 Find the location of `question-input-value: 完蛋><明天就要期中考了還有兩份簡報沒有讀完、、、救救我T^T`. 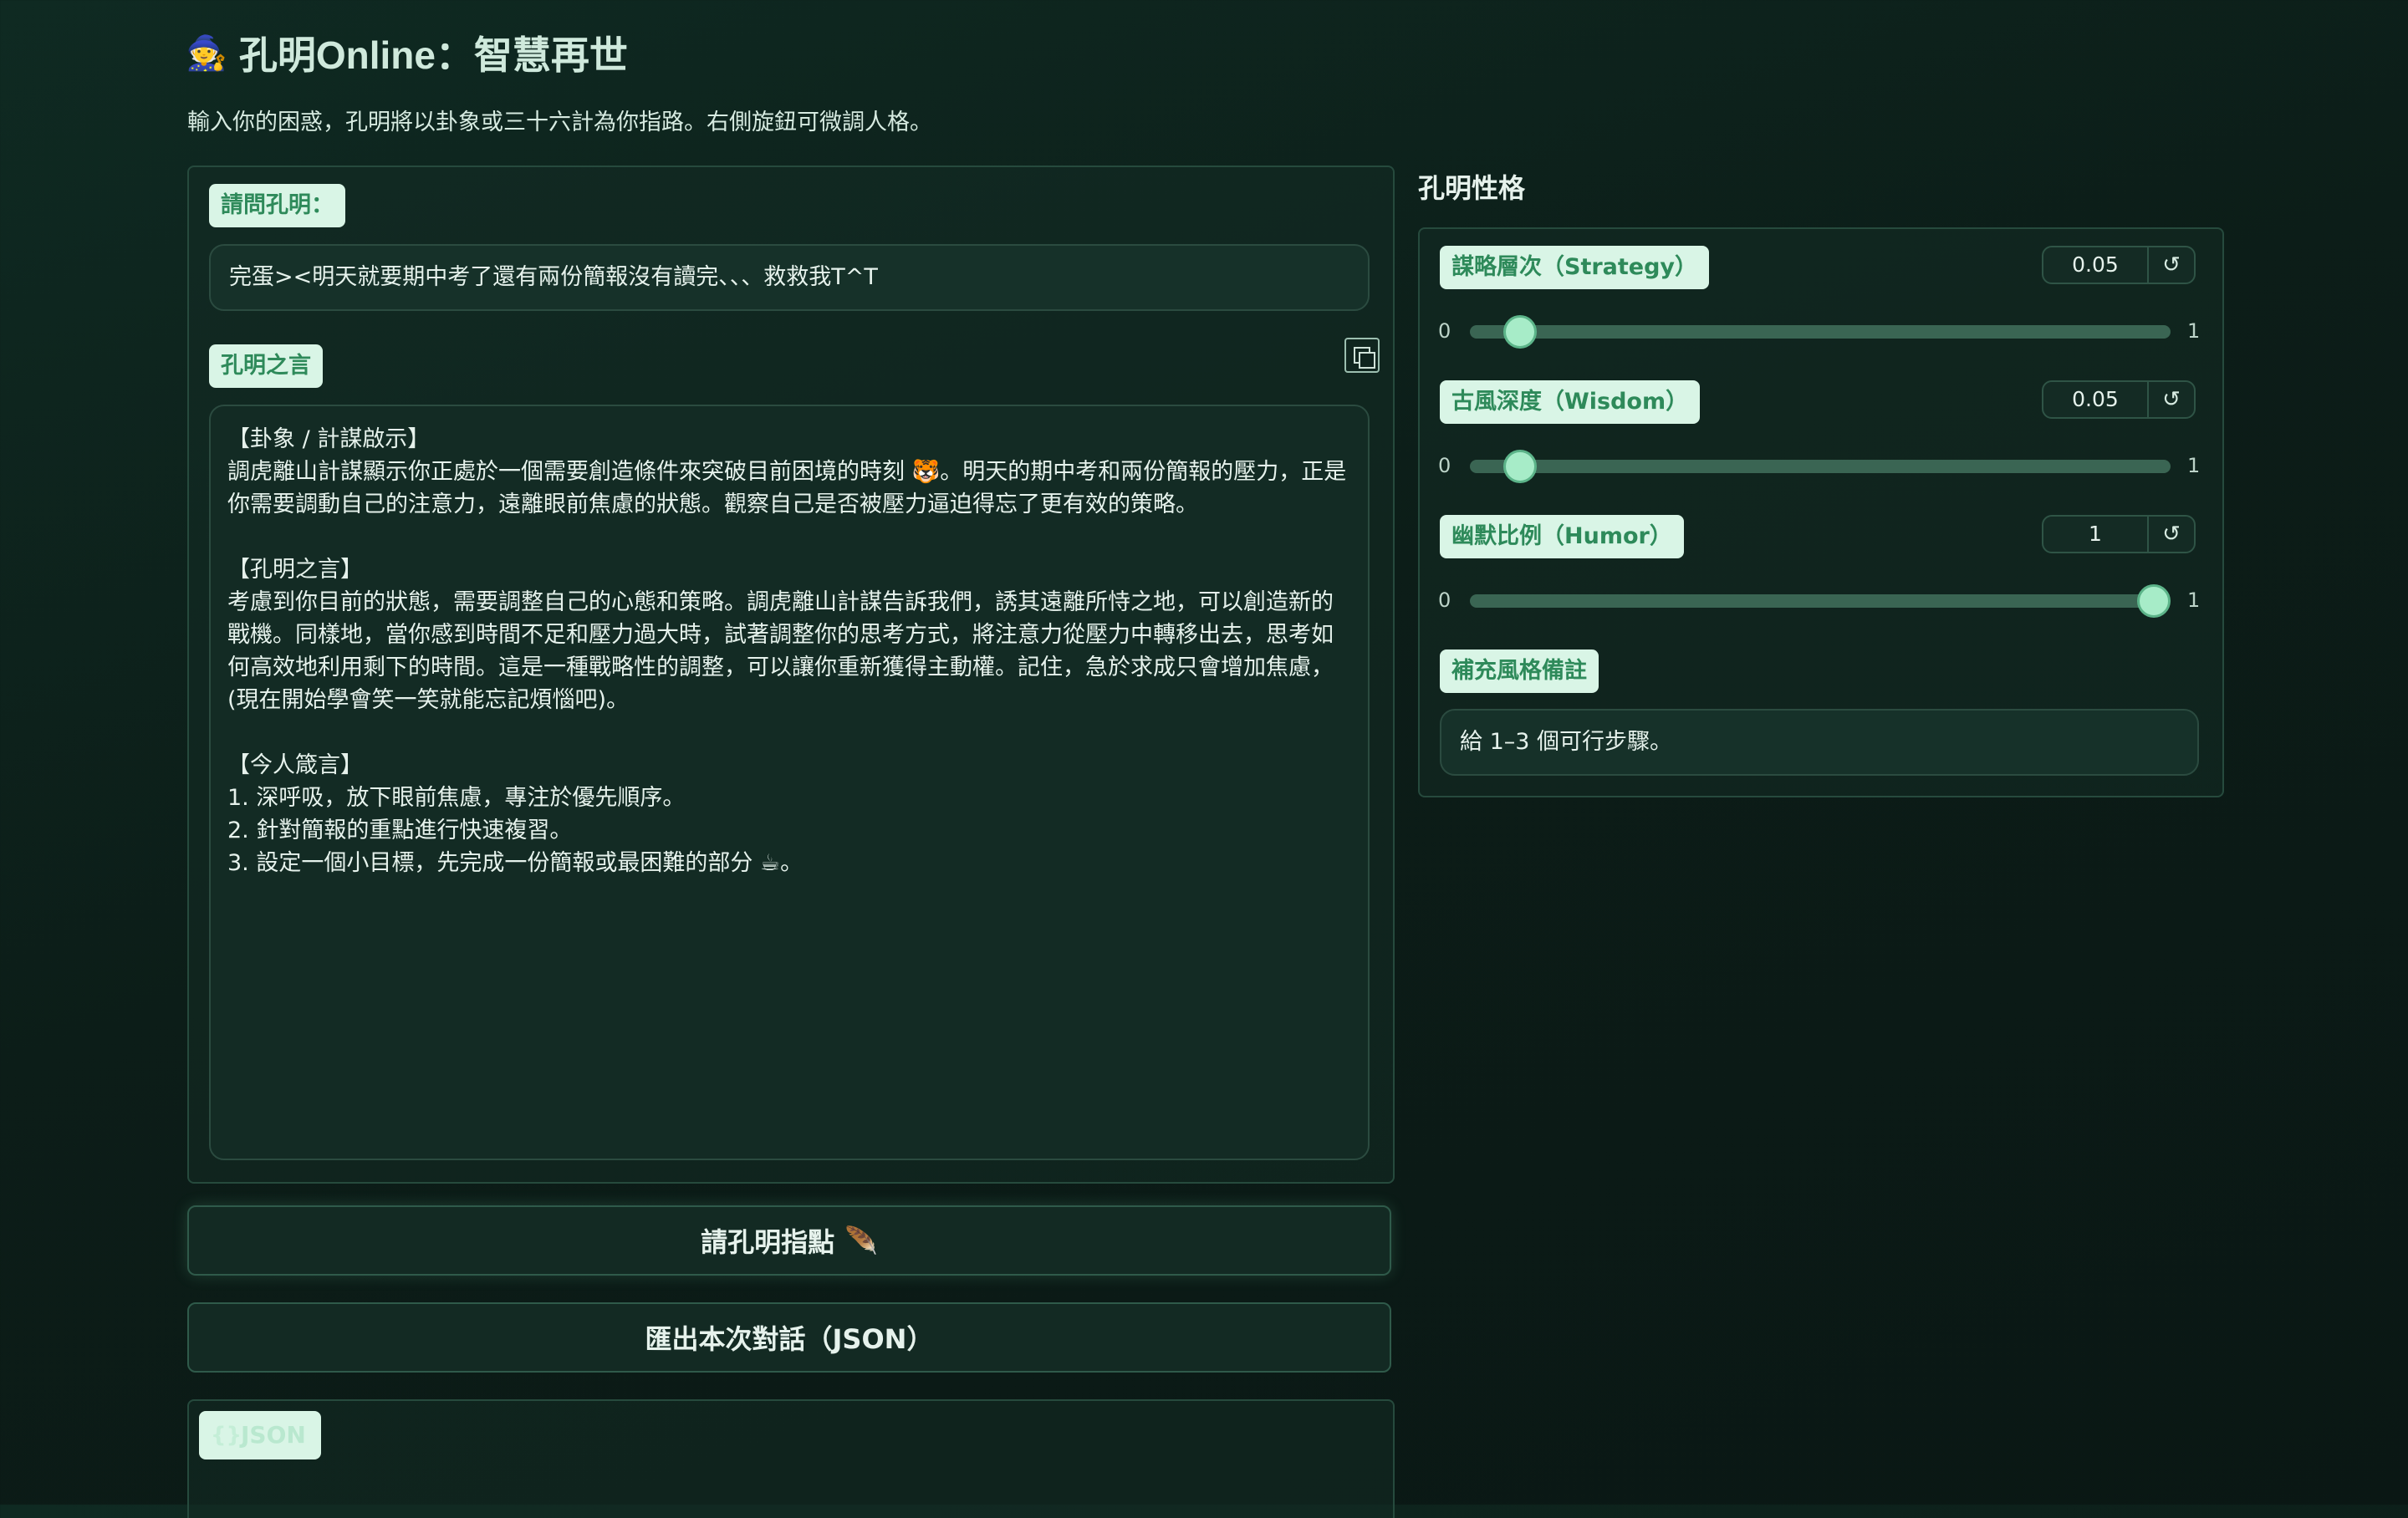

question-input-value: 完蛋><明天就要期中考了還有兩份簡報沒有讀完、、、救救我T^T is located at coordinates (553, 277).